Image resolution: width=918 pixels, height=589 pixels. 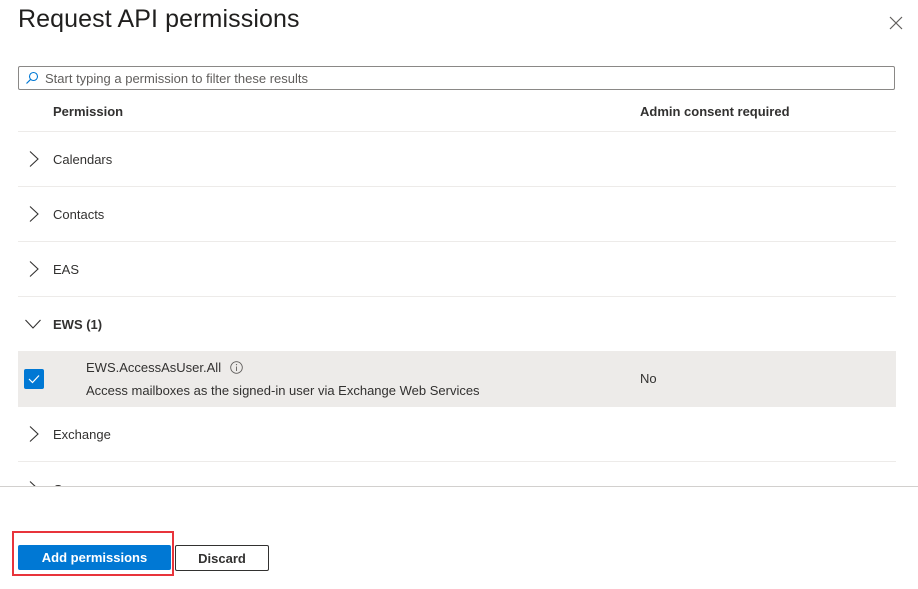 I want to click on group-label: Contacts, so click(x=79, y=214).